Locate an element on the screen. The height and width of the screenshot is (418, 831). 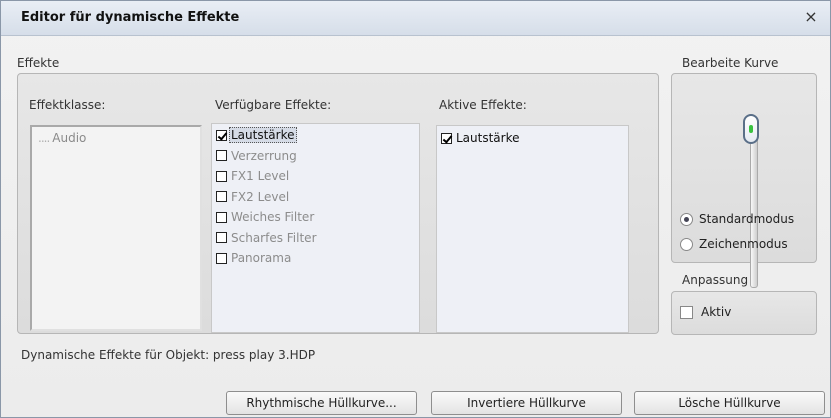
active-effect-checkbox is located at coordinates (446, 138).